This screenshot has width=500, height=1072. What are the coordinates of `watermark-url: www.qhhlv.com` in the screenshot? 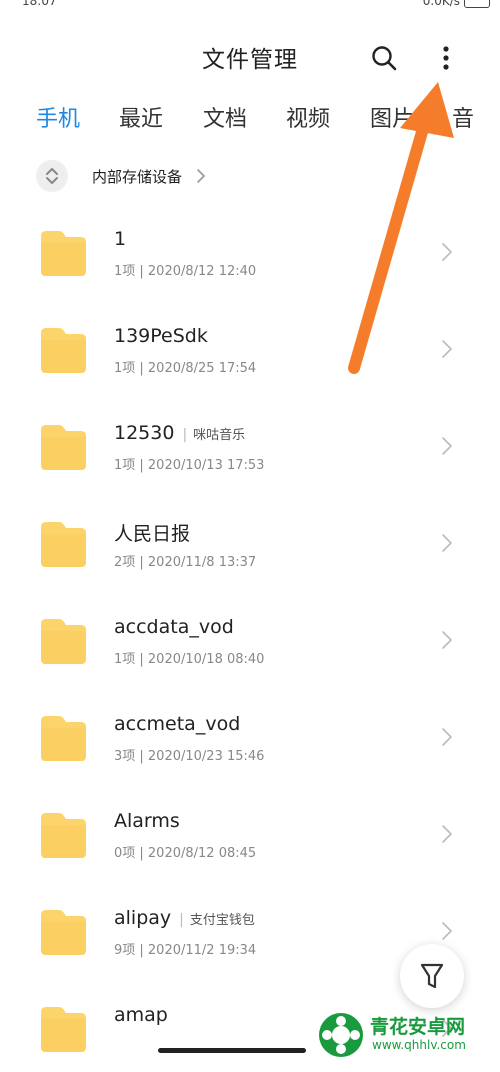 It's located at (419, 1045).